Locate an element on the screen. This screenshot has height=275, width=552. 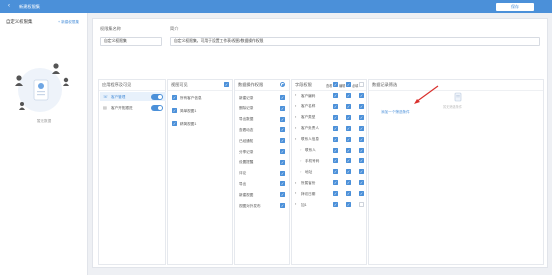
col-required-checkbox is located at coordinates (361, 84).